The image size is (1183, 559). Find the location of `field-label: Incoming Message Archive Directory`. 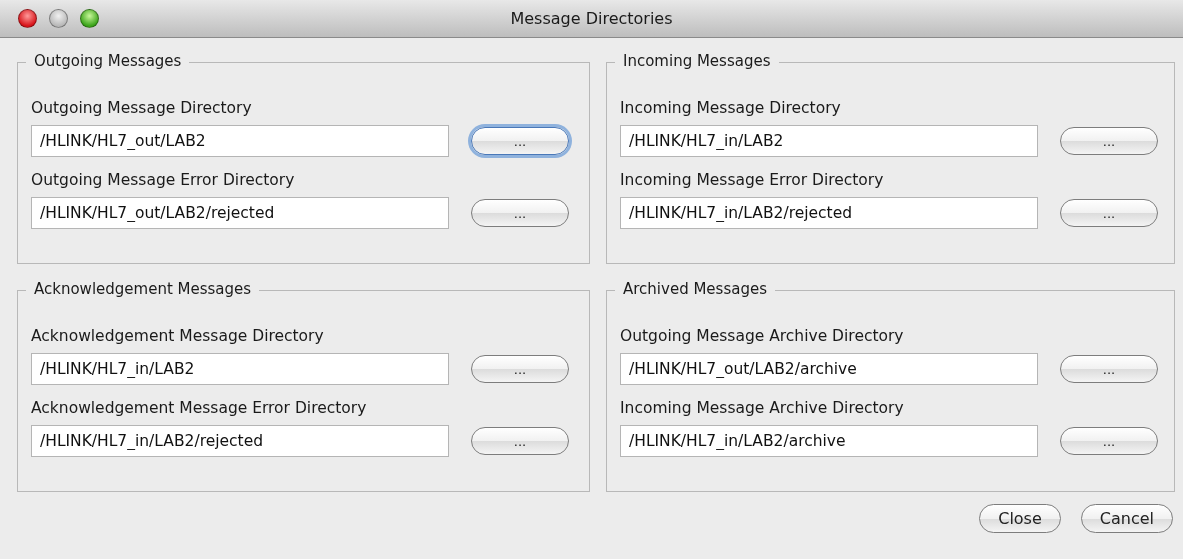

field-label: Incoming Message Archive Directory is located at coordinates (762, 408).